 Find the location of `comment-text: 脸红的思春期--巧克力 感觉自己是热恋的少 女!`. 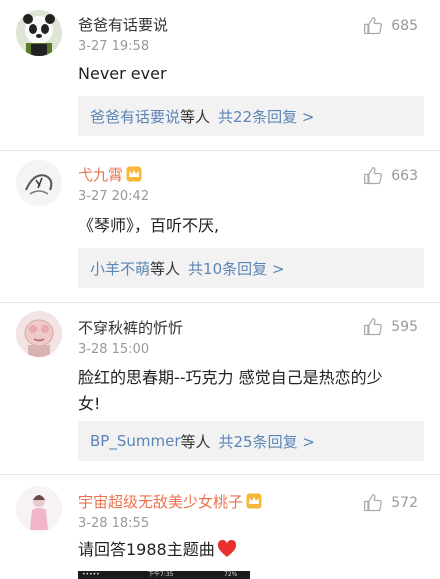

comment-text: 脸红的思春期--巧克力 感觉自己是热恋的少 女! is located at coordinates (250, 391).